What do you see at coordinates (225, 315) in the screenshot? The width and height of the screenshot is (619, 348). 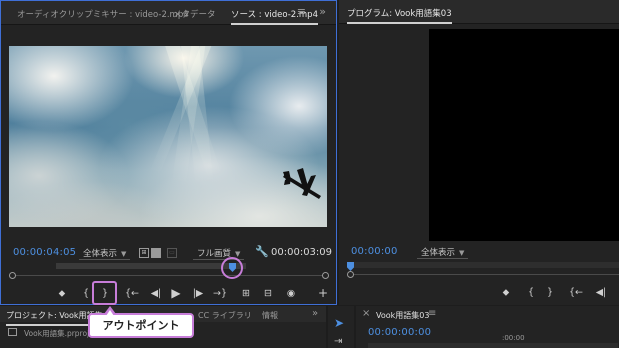 I see `tab-cc-libraries: CC ライブラリ` at bounding box center [225, 315].